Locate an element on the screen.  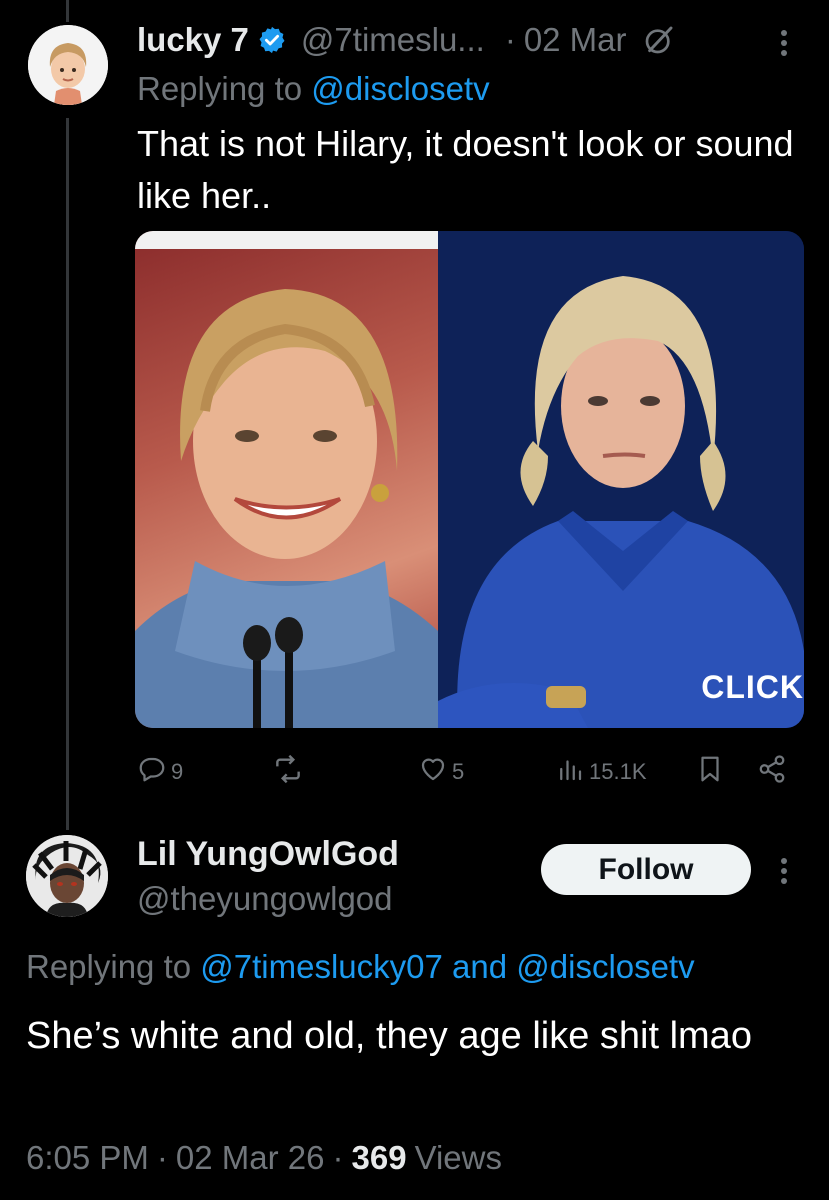
views-button: 15.1K is located at coordinates (601, 772).